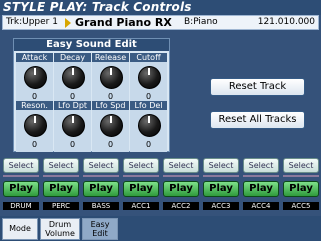  What do you see at coordinates (101, 206) in the screenshot?
I see `track-name: BASS` at bounding box center [101, 206].